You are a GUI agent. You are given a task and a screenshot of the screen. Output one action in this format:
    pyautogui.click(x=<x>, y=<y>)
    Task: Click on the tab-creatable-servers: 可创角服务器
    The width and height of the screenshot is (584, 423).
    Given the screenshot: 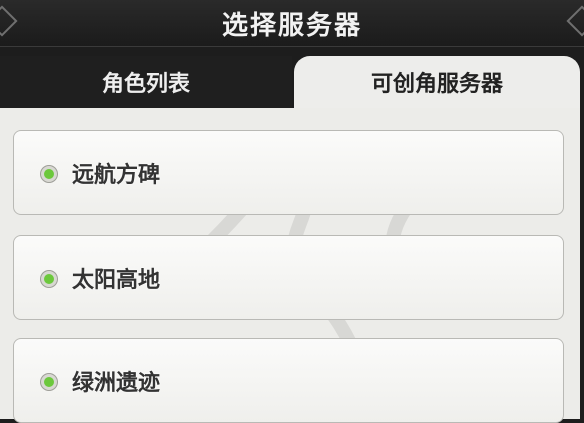 What is the action you would take?
    pyautogui.click(x=437, y=82)
    